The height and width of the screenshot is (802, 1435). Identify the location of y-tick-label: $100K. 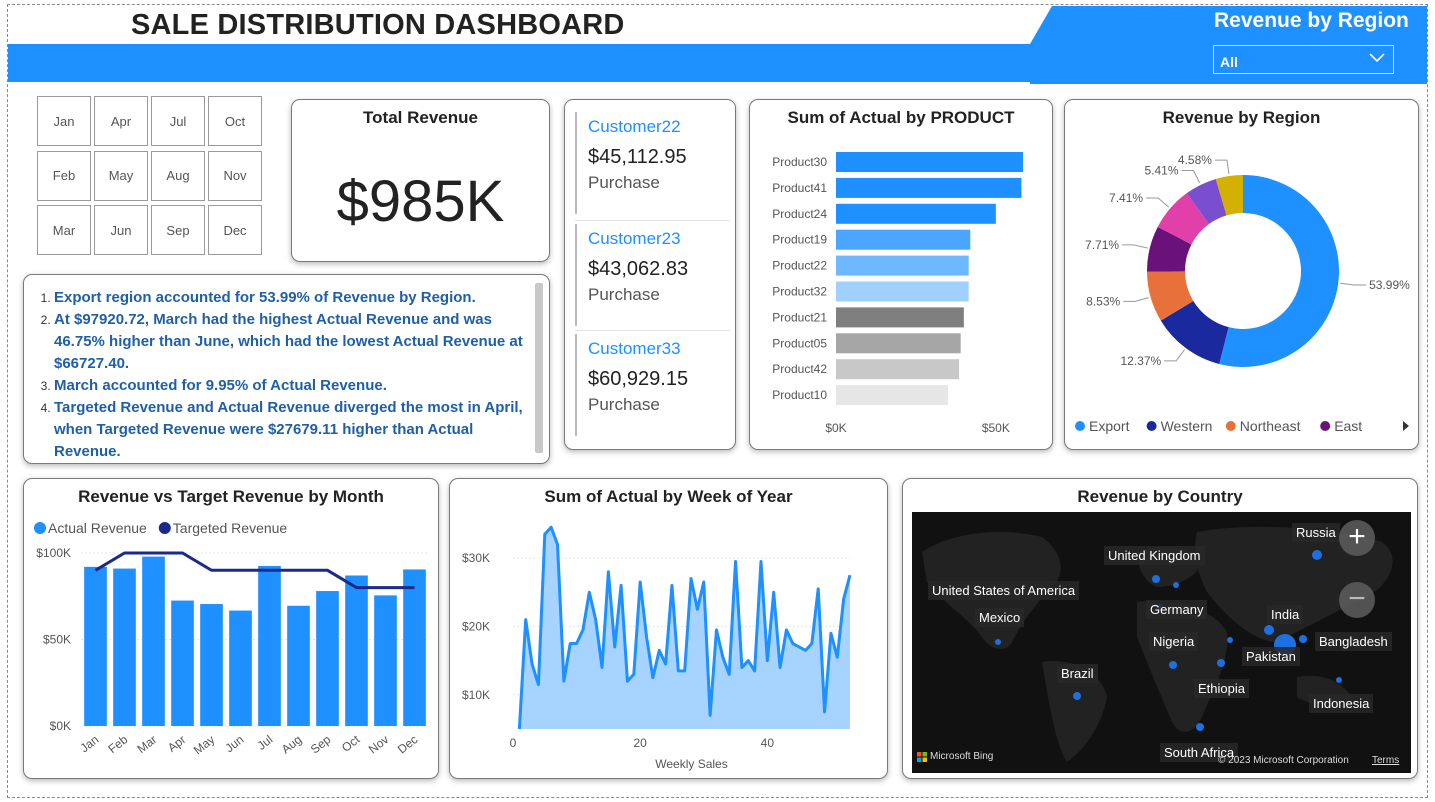
(53, 553).